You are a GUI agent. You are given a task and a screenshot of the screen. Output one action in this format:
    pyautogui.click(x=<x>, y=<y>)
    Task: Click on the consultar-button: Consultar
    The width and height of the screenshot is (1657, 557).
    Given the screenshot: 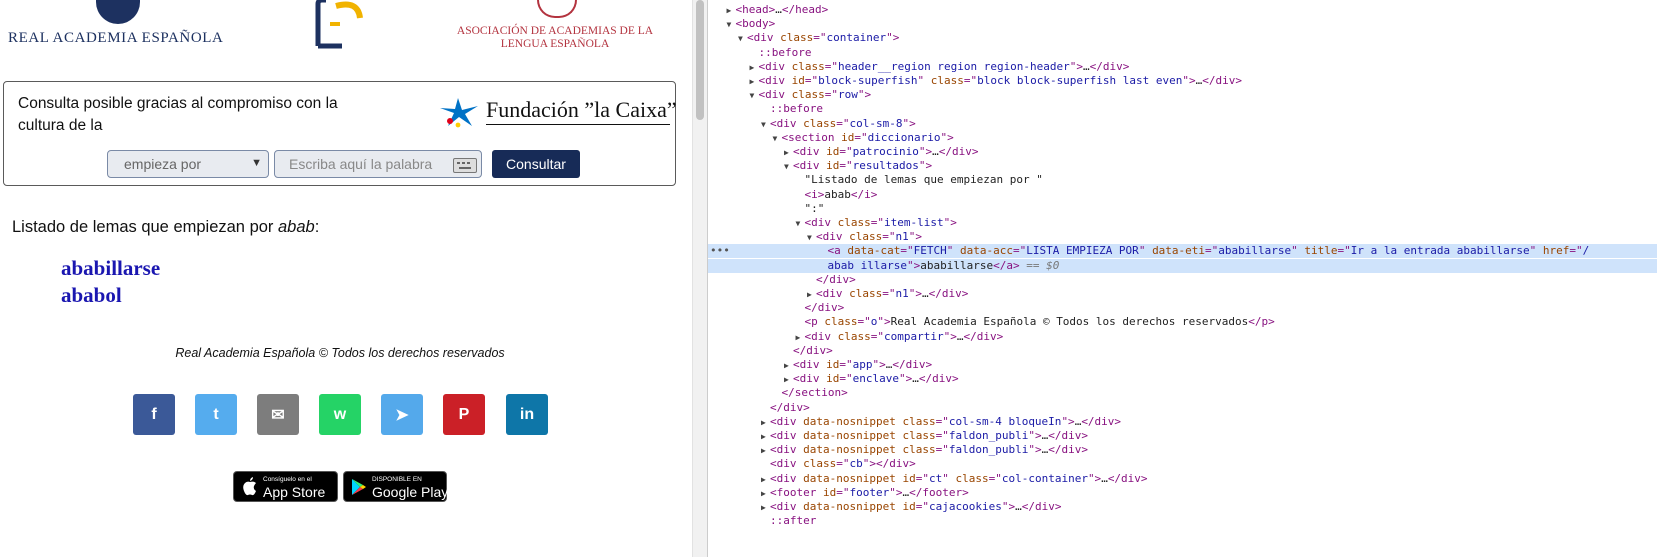 What is the action you would take?
    pyautogui.click(x=536, y=164)
    